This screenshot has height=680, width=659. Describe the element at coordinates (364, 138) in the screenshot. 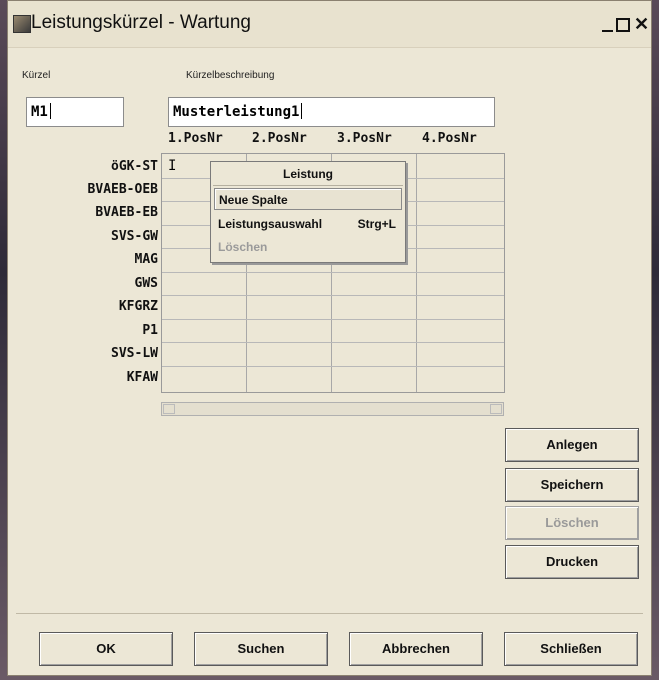

I see `column-header: 3.PosNr` at that location.